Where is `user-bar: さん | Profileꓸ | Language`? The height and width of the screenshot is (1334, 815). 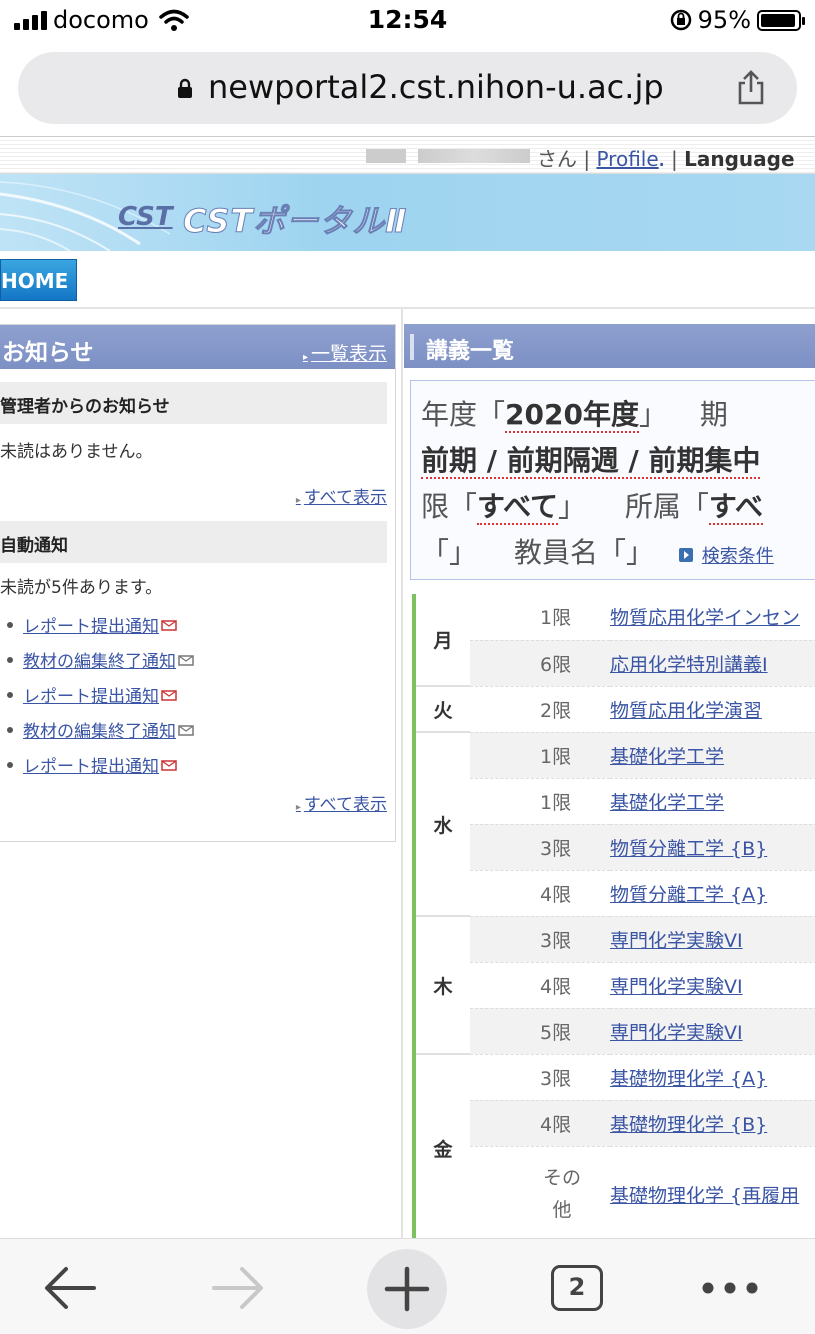 user-bar: さん | Profileꓸ | Language is located at coordinates (407, 155).